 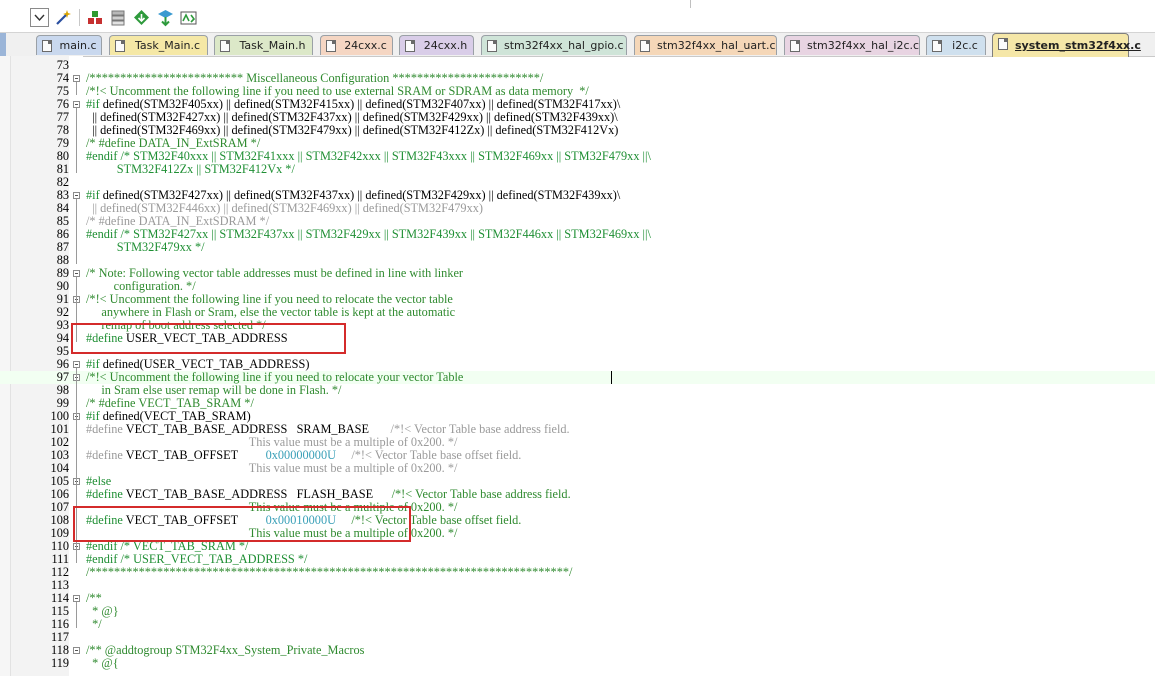 What do you see at coordinates (436, 455) in the screenshot?
I see `code-token: /*!< Vector Table base offset field.` at bounding box center [436, 455].